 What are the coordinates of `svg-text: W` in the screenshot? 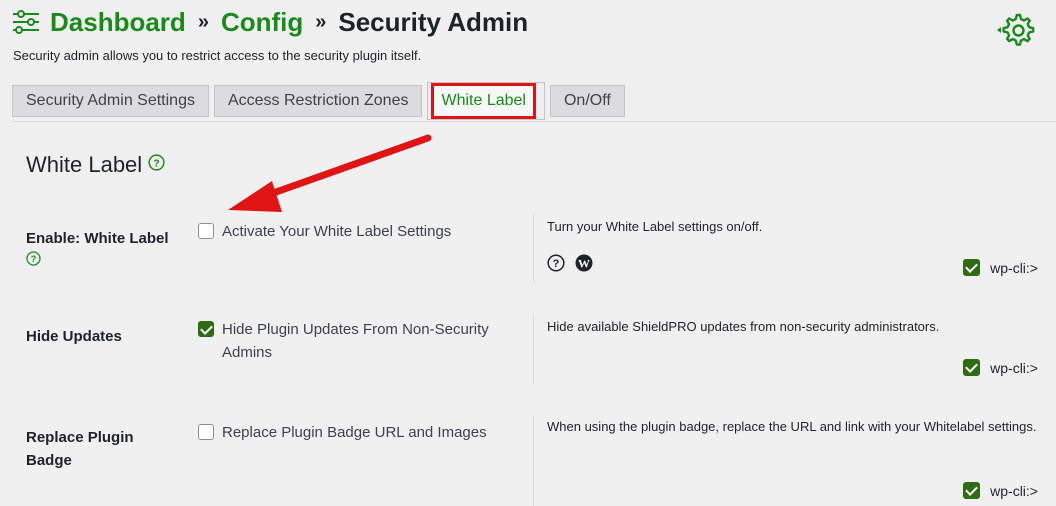 It's located at (584, 264).